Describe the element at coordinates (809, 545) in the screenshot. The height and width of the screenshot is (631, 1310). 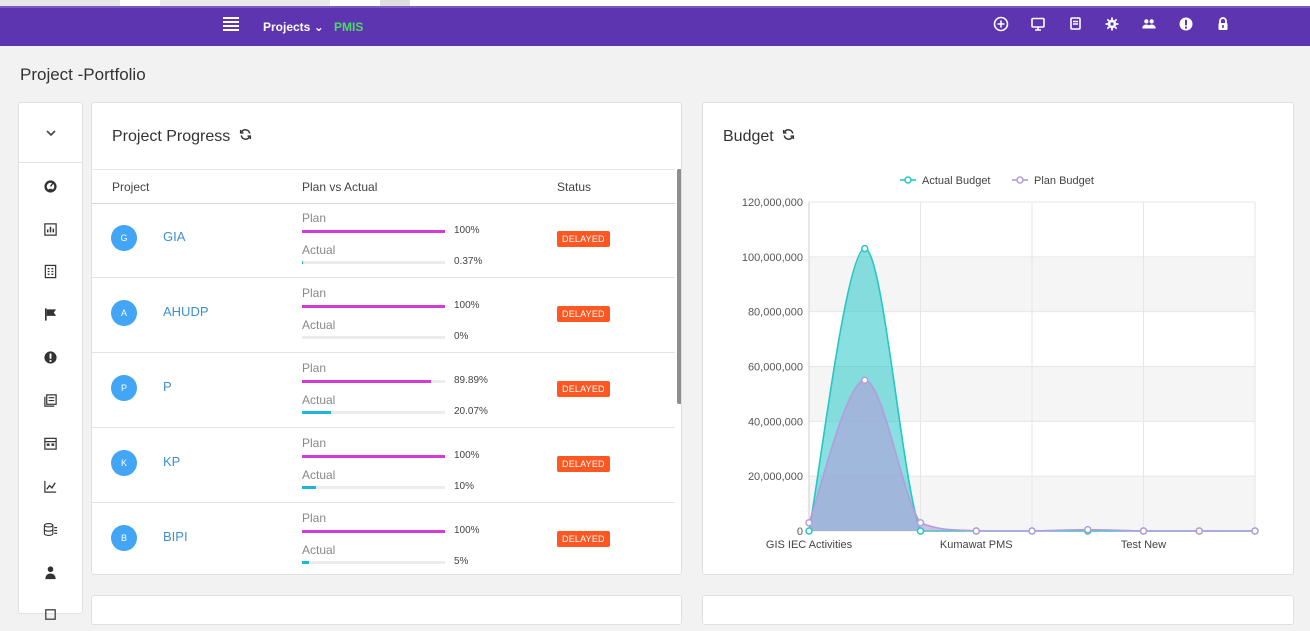
I see `x-tick-label: GIS IEC Activities` at that location.